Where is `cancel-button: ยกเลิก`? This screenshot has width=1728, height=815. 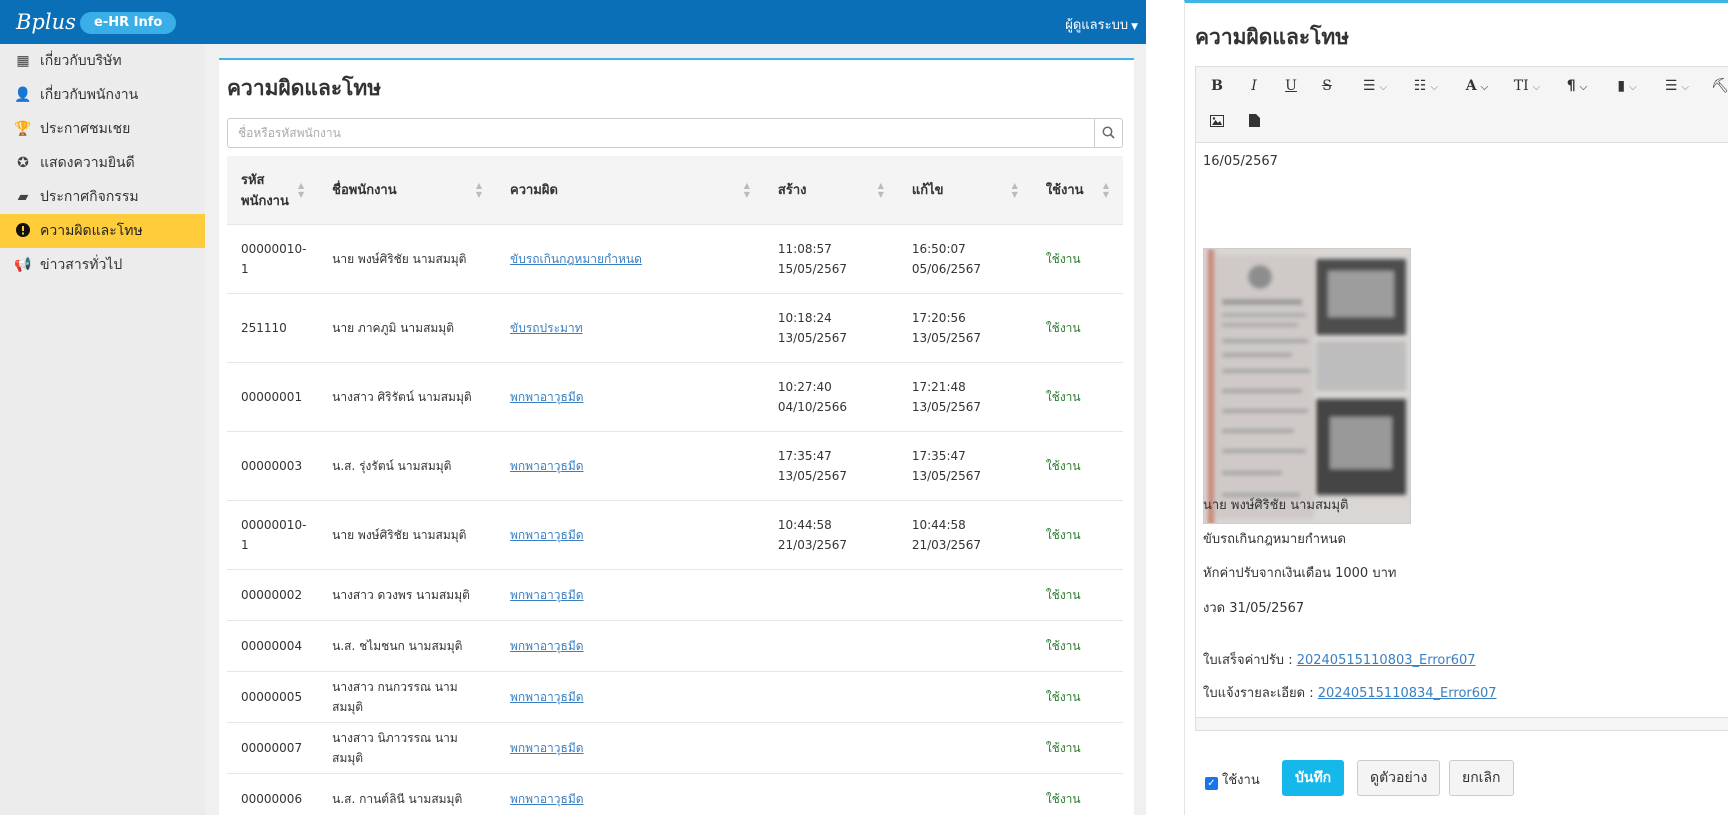
cancel-button: ยกเลิก is located at coordinates (1481, 778).